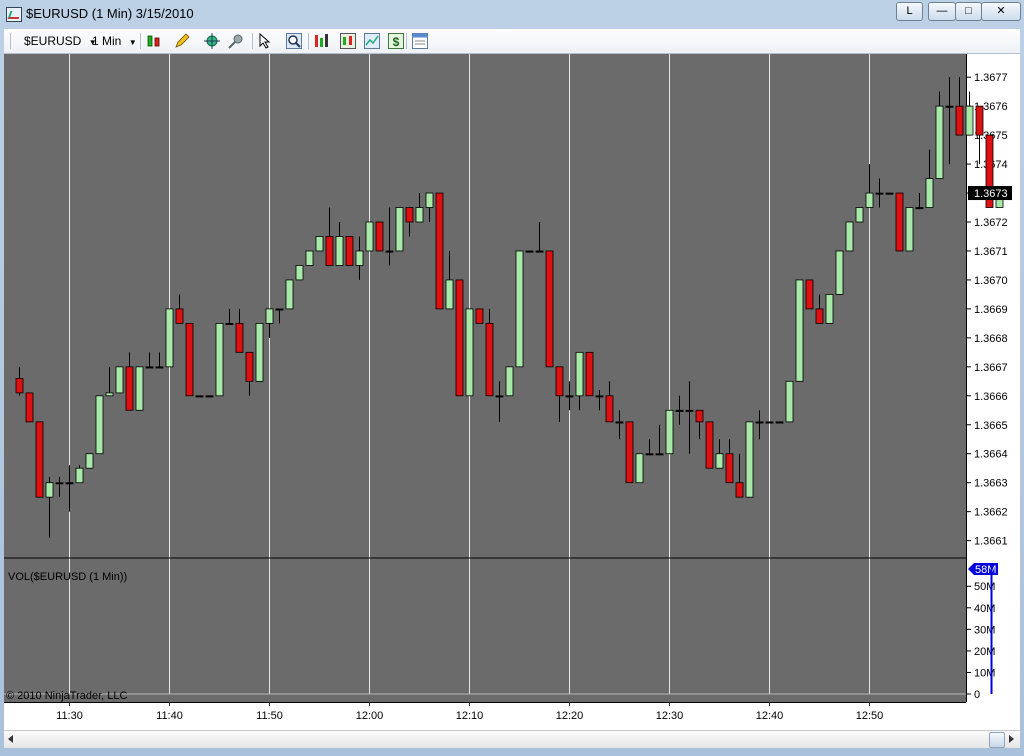 Image resolution: width=1024 pixels, height=756 pixels. Describe the element at coordinates (977, 695) in the screenshot. I see `volume-tick-label: 0` at that location.